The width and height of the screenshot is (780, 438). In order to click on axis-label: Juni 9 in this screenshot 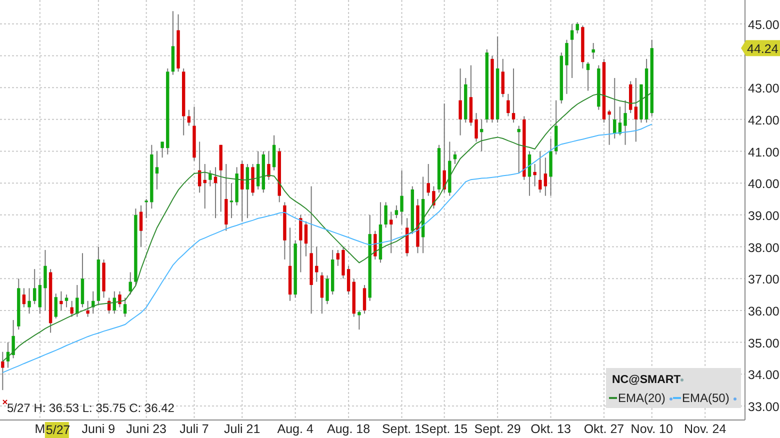, I will do `click(99, 429)`.